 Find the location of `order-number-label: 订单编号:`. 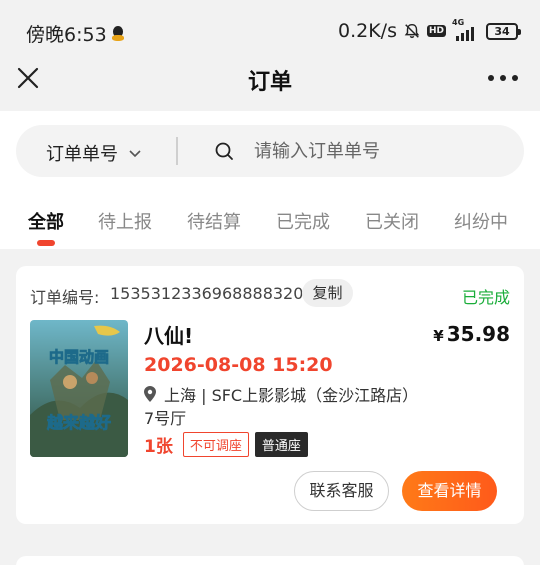

order-number-label: 订单编号: is located at coordinates (65, 297).